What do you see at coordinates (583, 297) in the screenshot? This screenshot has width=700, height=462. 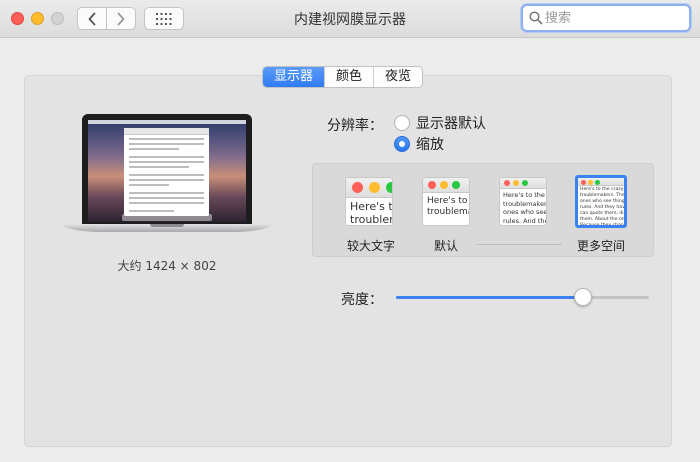 I see `brightness-slider-knob` at bounding box center [583, 297].